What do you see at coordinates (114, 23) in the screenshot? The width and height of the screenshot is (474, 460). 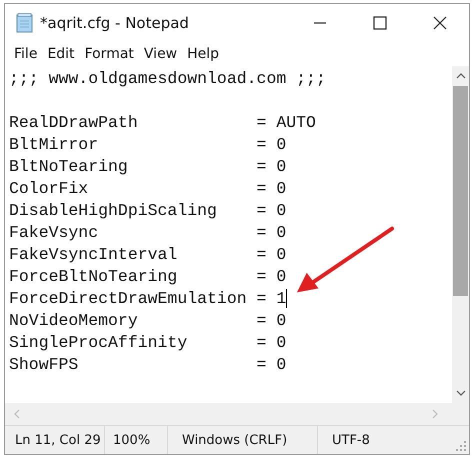 I see `window-title: *aqrit.cfg - Notepad` at bounding box center [114, 23].